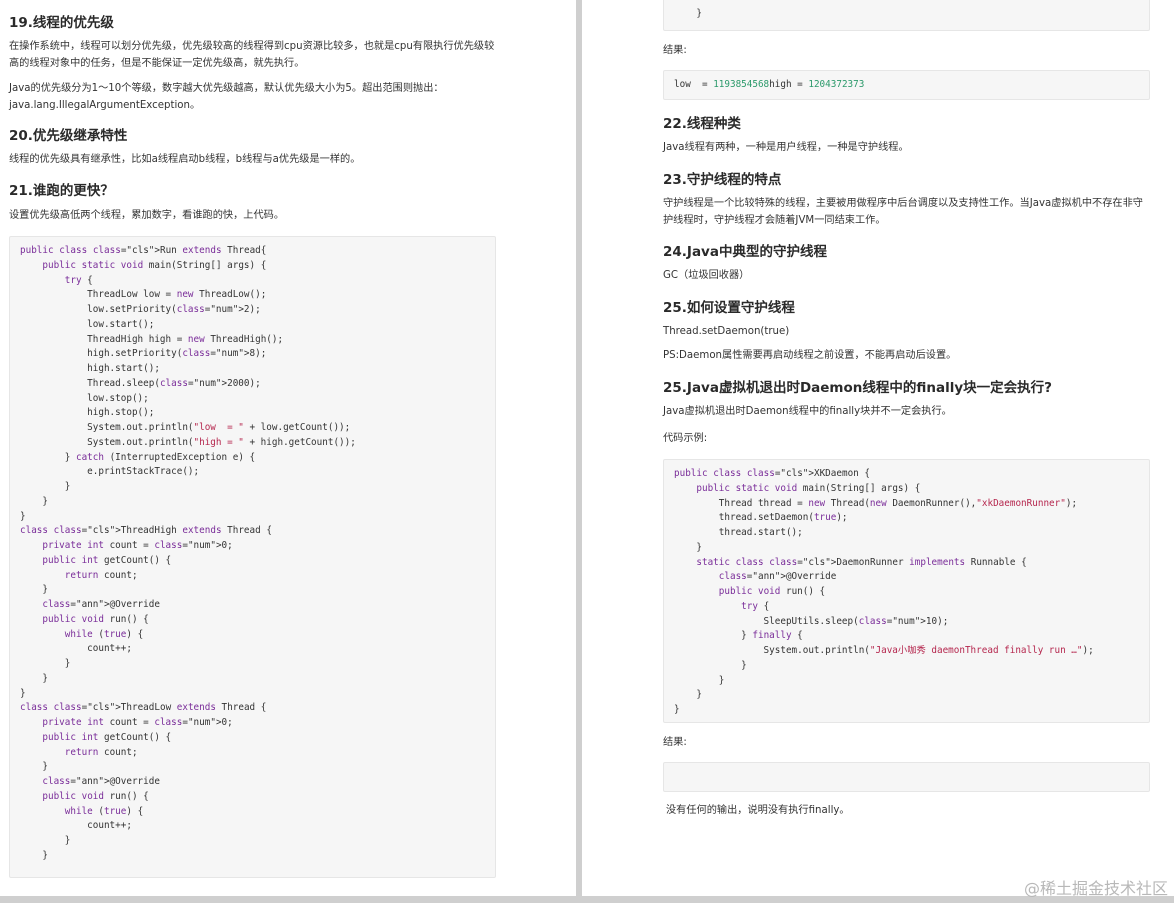 The height and width of the screenshot is (903, 1174). Describe the element at coordinates (138, 457) in the screenshot. I see `code-line: } catch (InterruptedException e) {` at that location.